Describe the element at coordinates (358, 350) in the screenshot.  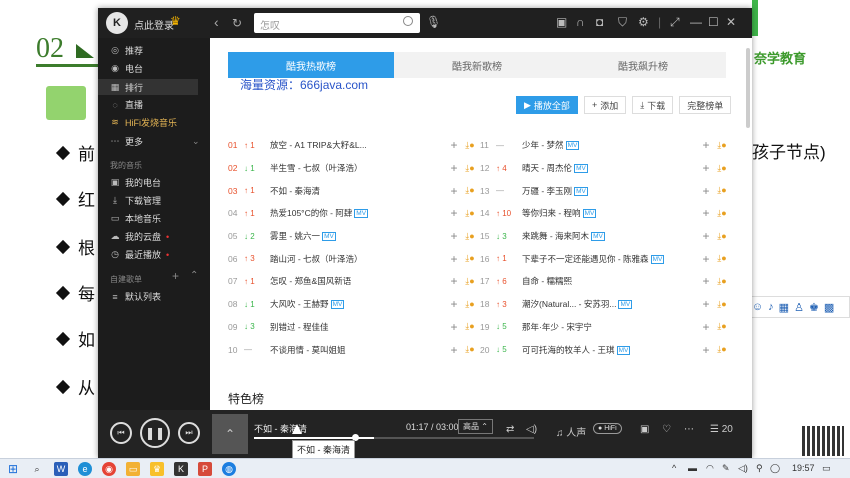
I see `song-title: 不谈用情 - 莫叫姐姐` at that location.